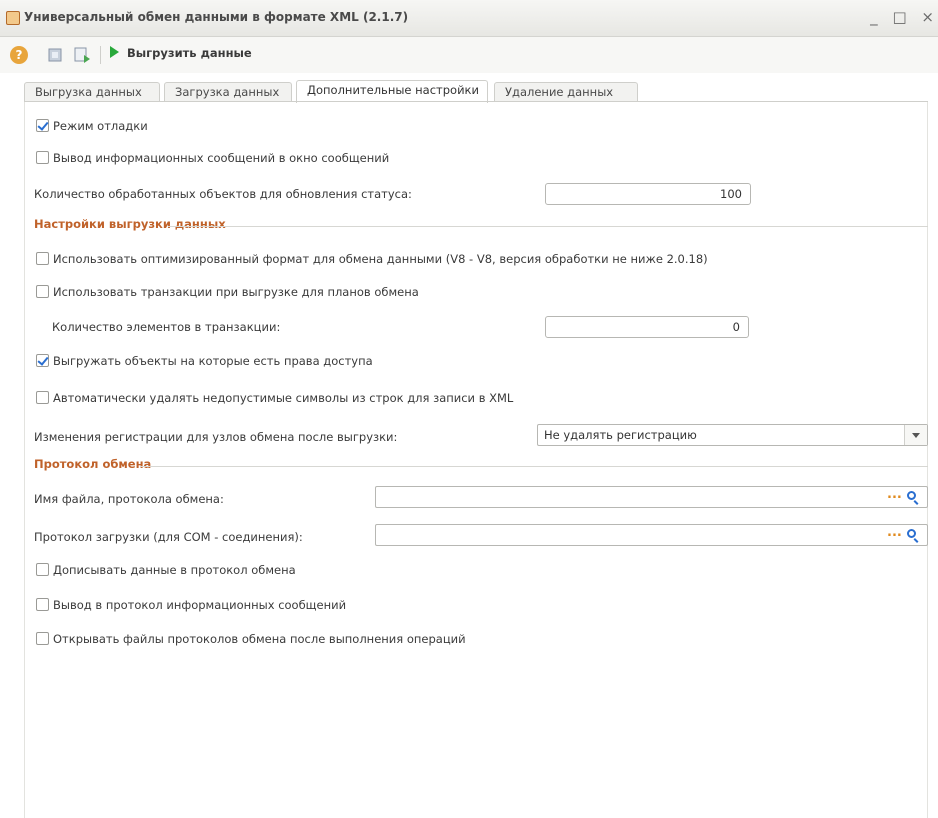  What do you see at coordinates (174, 570) in the screenshot?
I see `append-data-label: Дописывать данные в протокол обмена` at bounding box center [174, 570].